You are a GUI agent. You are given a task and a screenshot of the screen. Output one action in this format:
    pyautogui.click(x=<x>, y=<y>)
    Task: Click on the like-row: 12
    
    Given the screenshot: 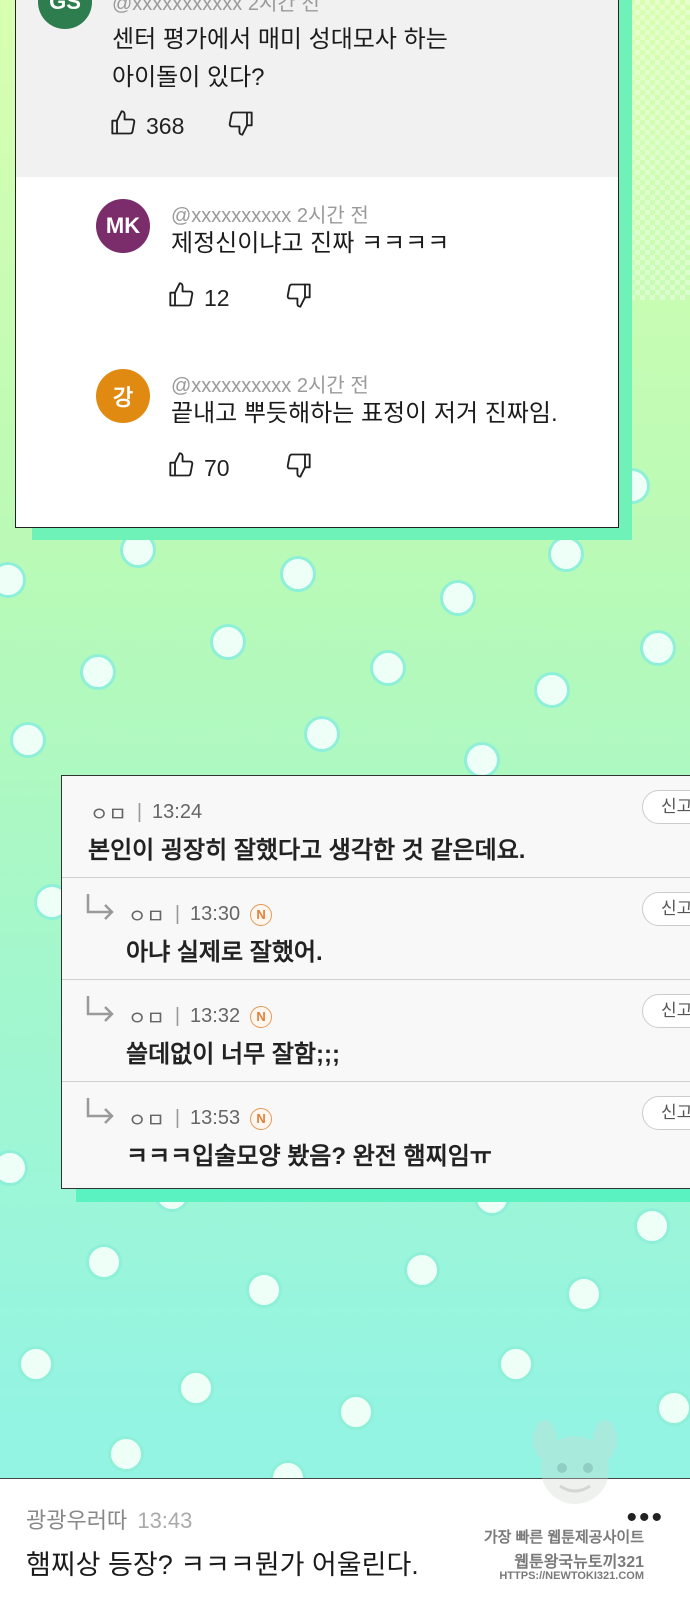 What is the action you would take?
    pyautogui.click(x=240, y=298)
    